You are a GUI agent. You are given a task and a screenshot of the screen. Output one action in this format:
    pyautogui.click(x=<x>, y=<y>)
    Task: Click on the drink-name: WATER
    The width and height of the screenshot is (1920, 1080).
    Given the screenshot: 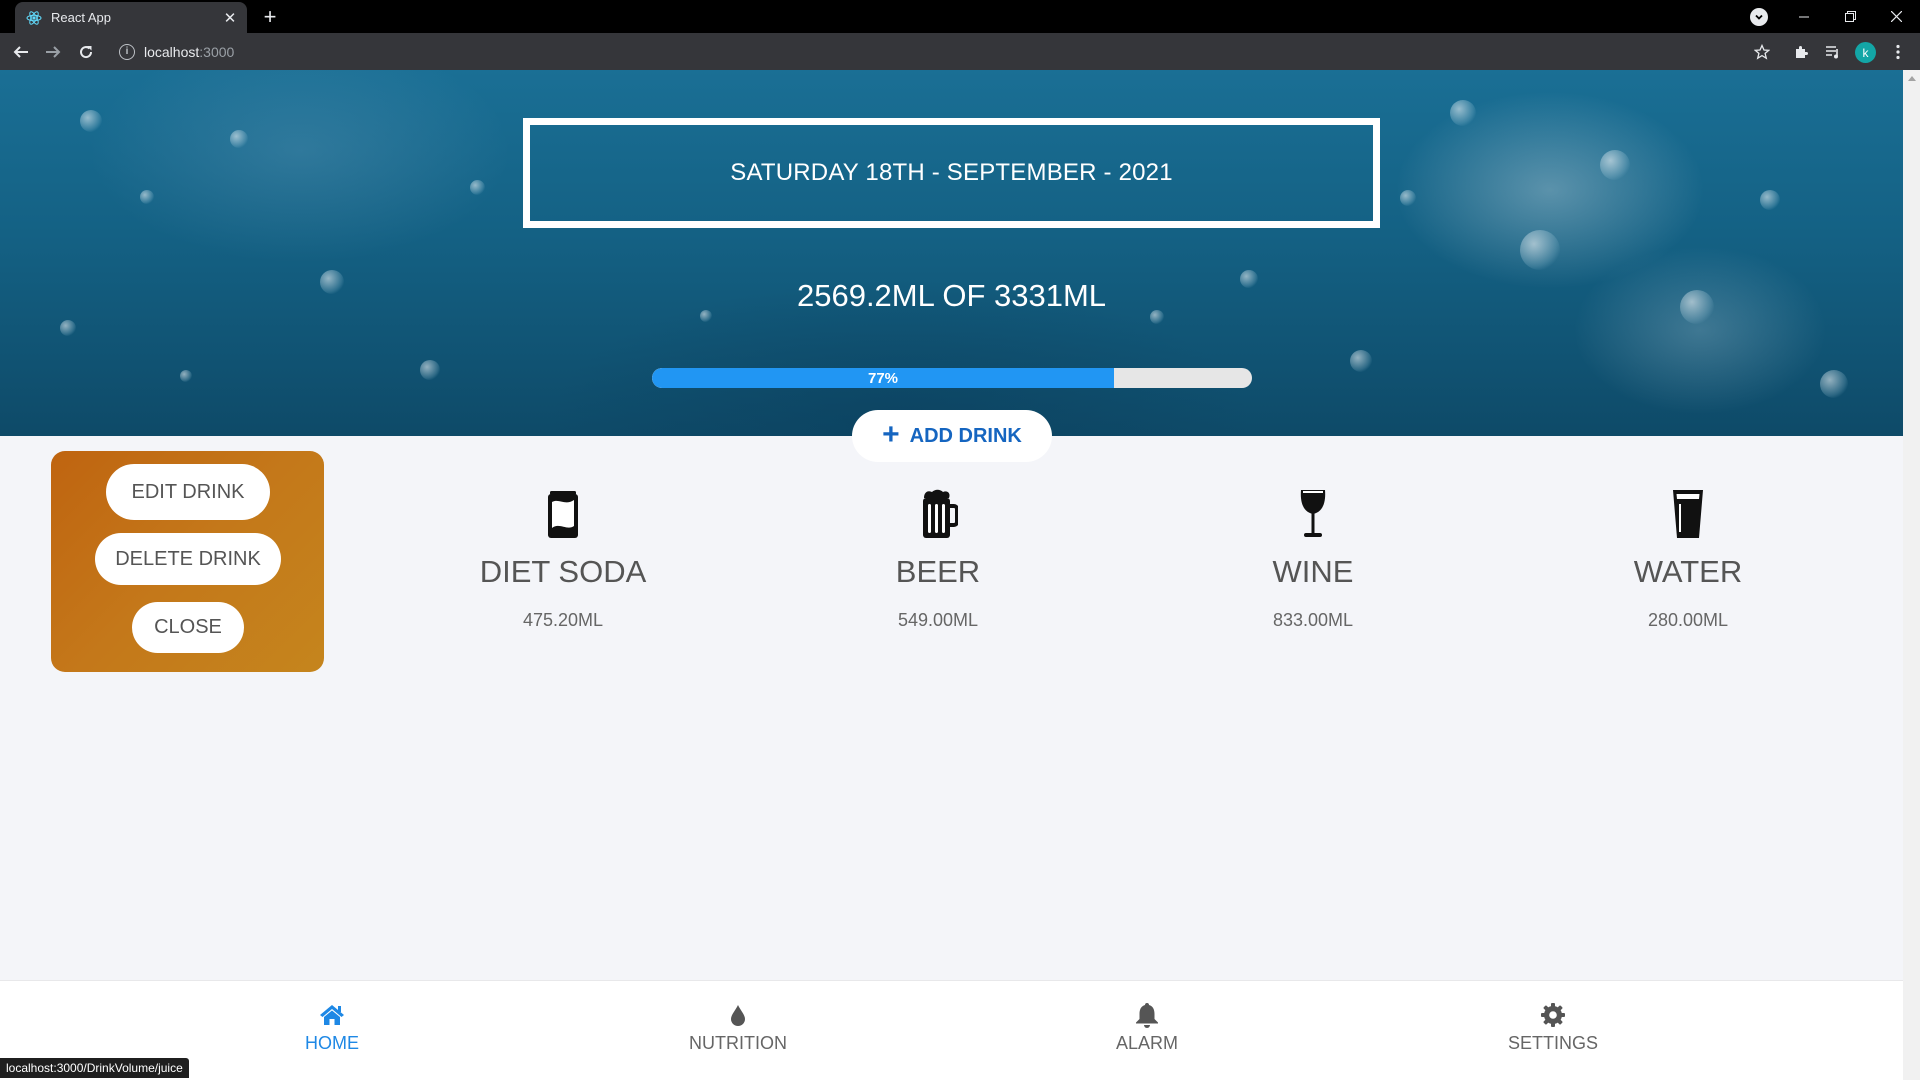 What is the action you would take?
    pyautogui.click(x=1688, y=571)
    